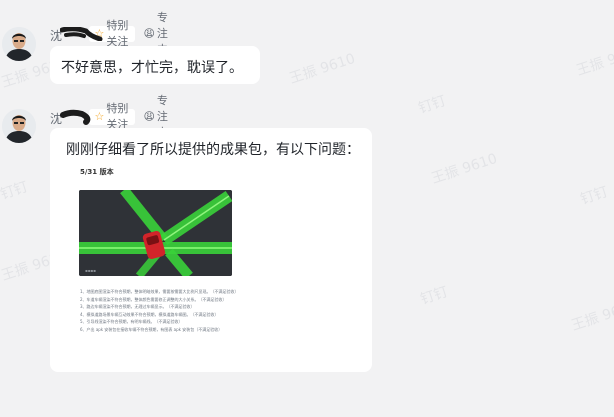 This screenshot has width=614, height=417. I want to click on message-bubble: 不好意思，才忙完，耽误了。, so click(155, 65).